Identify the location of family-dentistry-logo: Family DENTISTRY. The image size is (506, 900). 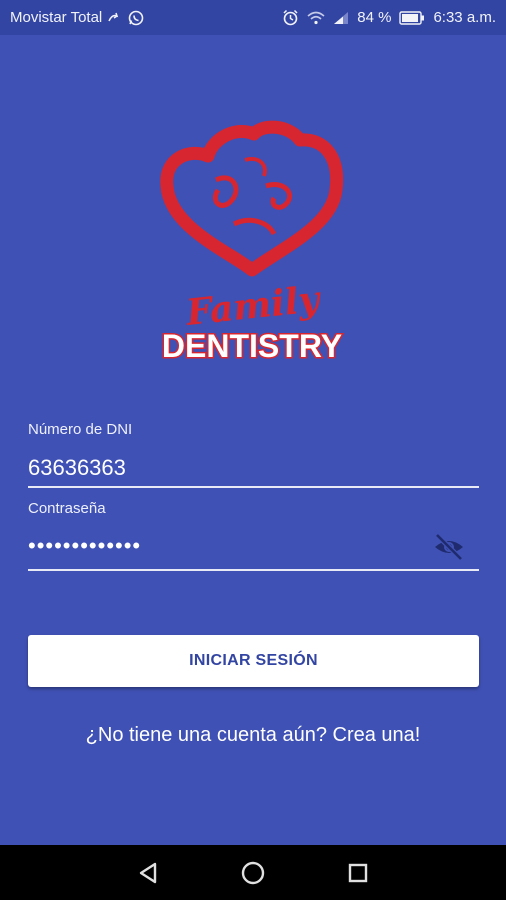
(255, 245).